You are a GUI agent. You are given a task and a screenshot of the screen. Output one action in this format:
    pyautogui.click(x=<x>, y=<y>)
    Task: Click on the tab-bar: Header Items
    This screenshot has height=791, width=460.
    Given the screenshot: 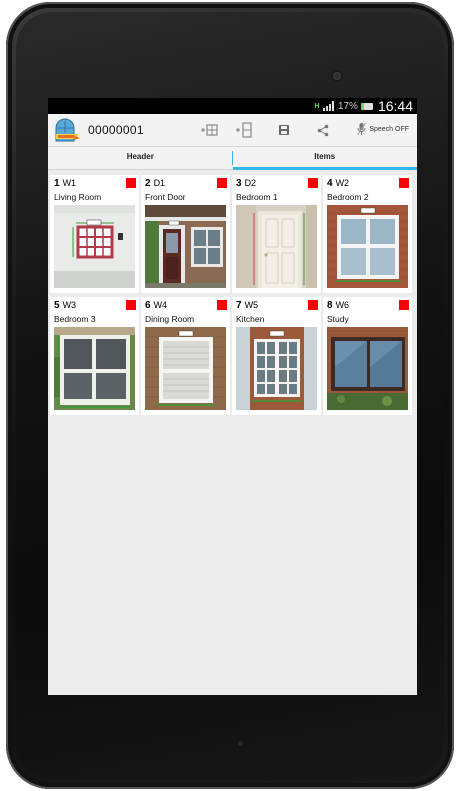 What is the action you would take?
    pyautogui.click(x=232, y=158)
    